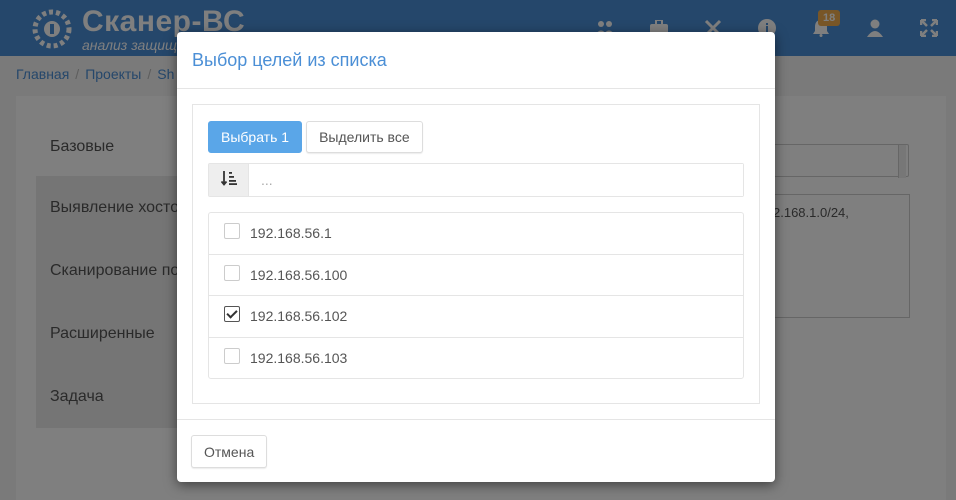 This screenshot has width=956, height=500. I want to click on select-all-button: Выделить все, so click(364, 137).